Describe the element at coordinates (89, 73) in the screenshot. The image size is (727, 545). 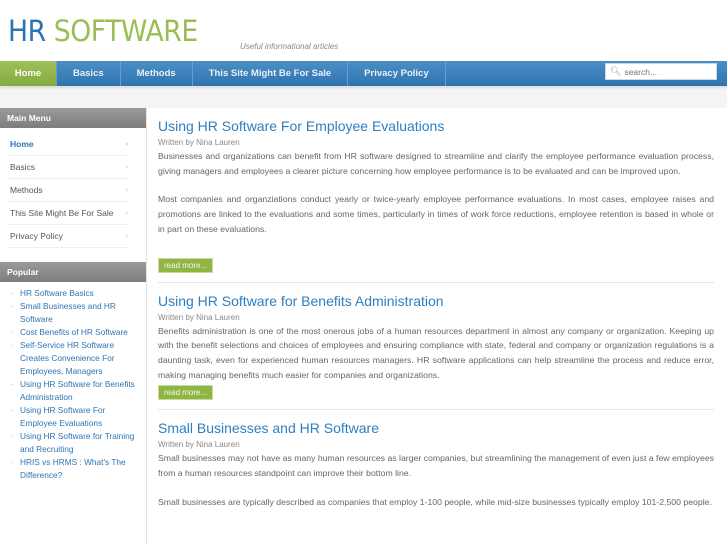
I see `nav-basics: Basics` at that location.